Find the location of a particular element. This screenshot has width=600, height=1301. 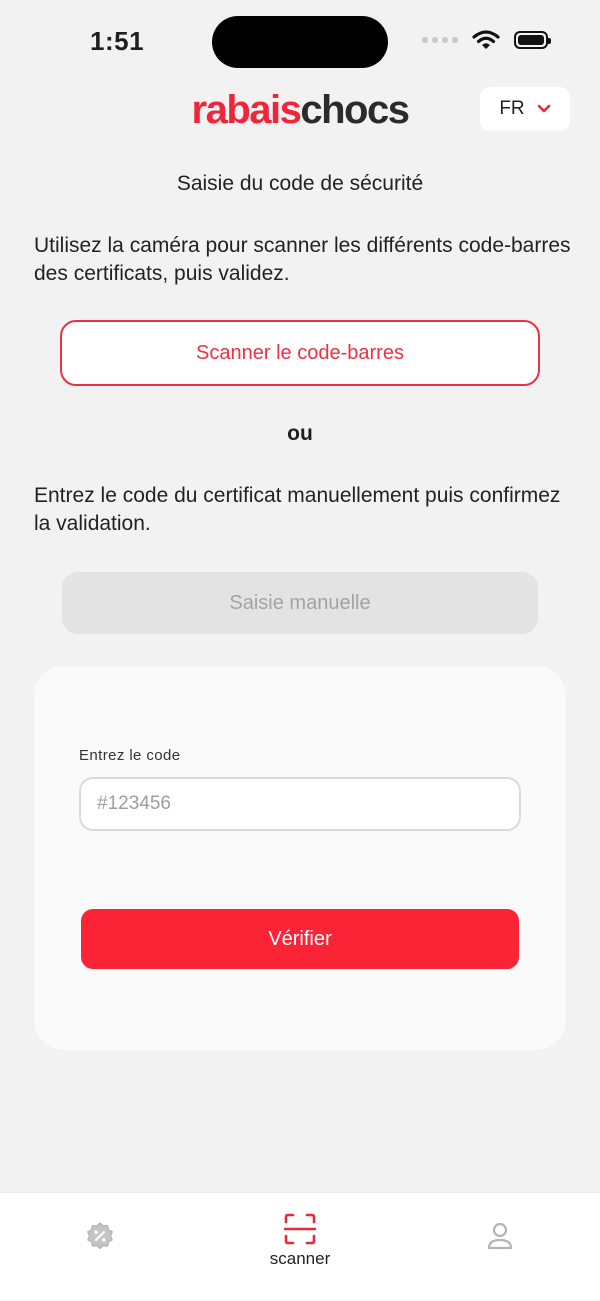

status-bar: 1:51 is located at coordinates (300, 40).